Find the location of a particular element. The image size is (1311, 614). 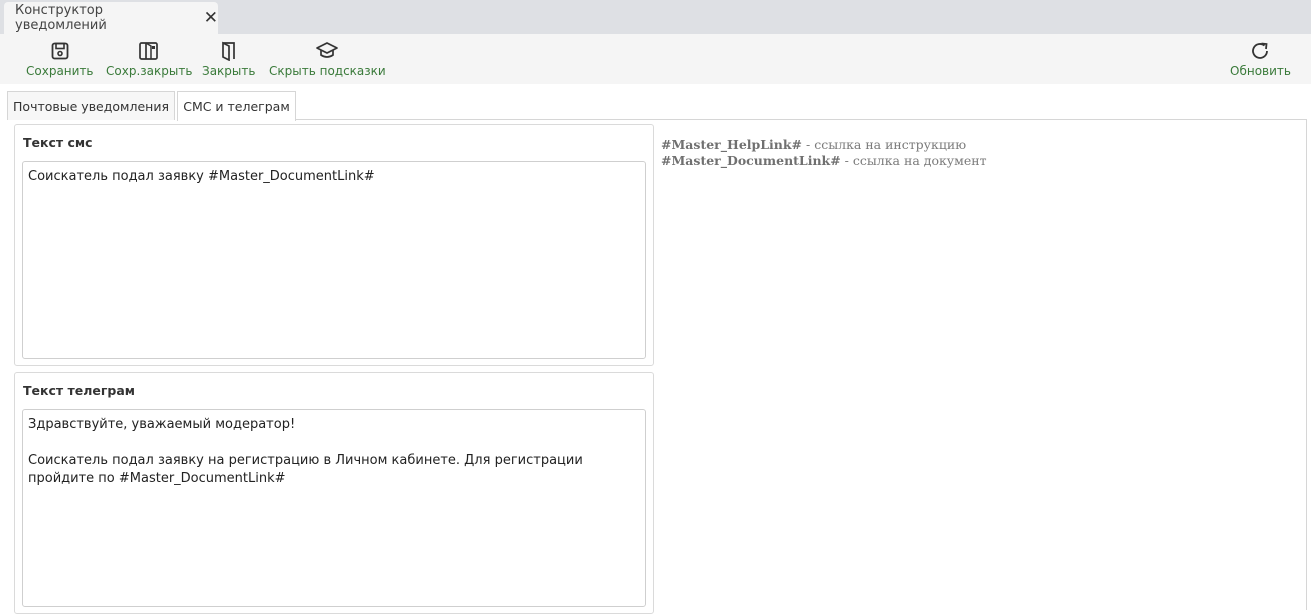

hide-hints-button: Скрыть подсказки is located at coordinates (327, 60).